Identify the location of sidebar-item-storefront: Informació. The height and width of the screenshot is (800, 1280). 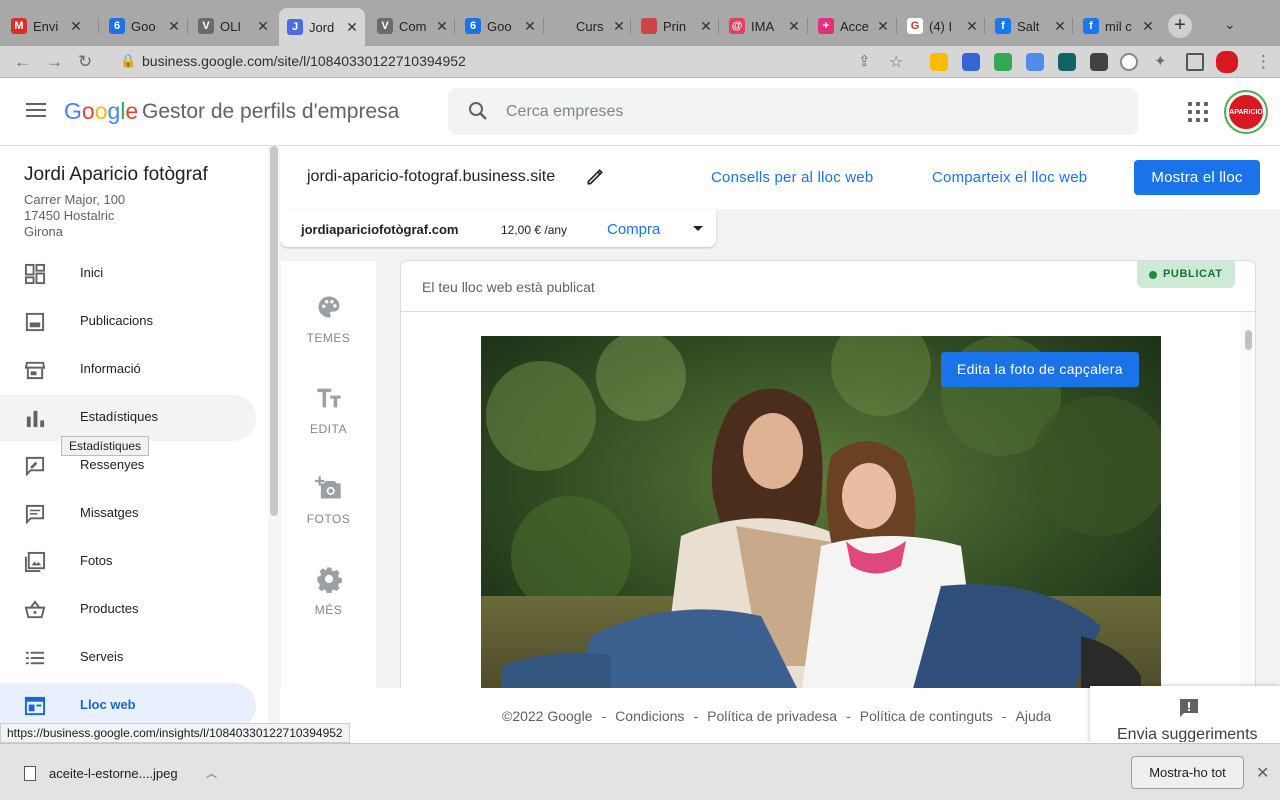
(128, 370).